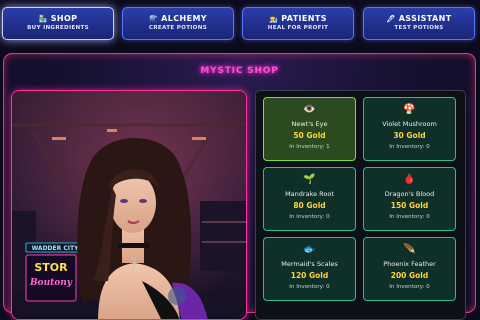  Describe the element at coordinates (409, 109) in the screenshot. I see `mushroom-icon: 🍄` at that location.